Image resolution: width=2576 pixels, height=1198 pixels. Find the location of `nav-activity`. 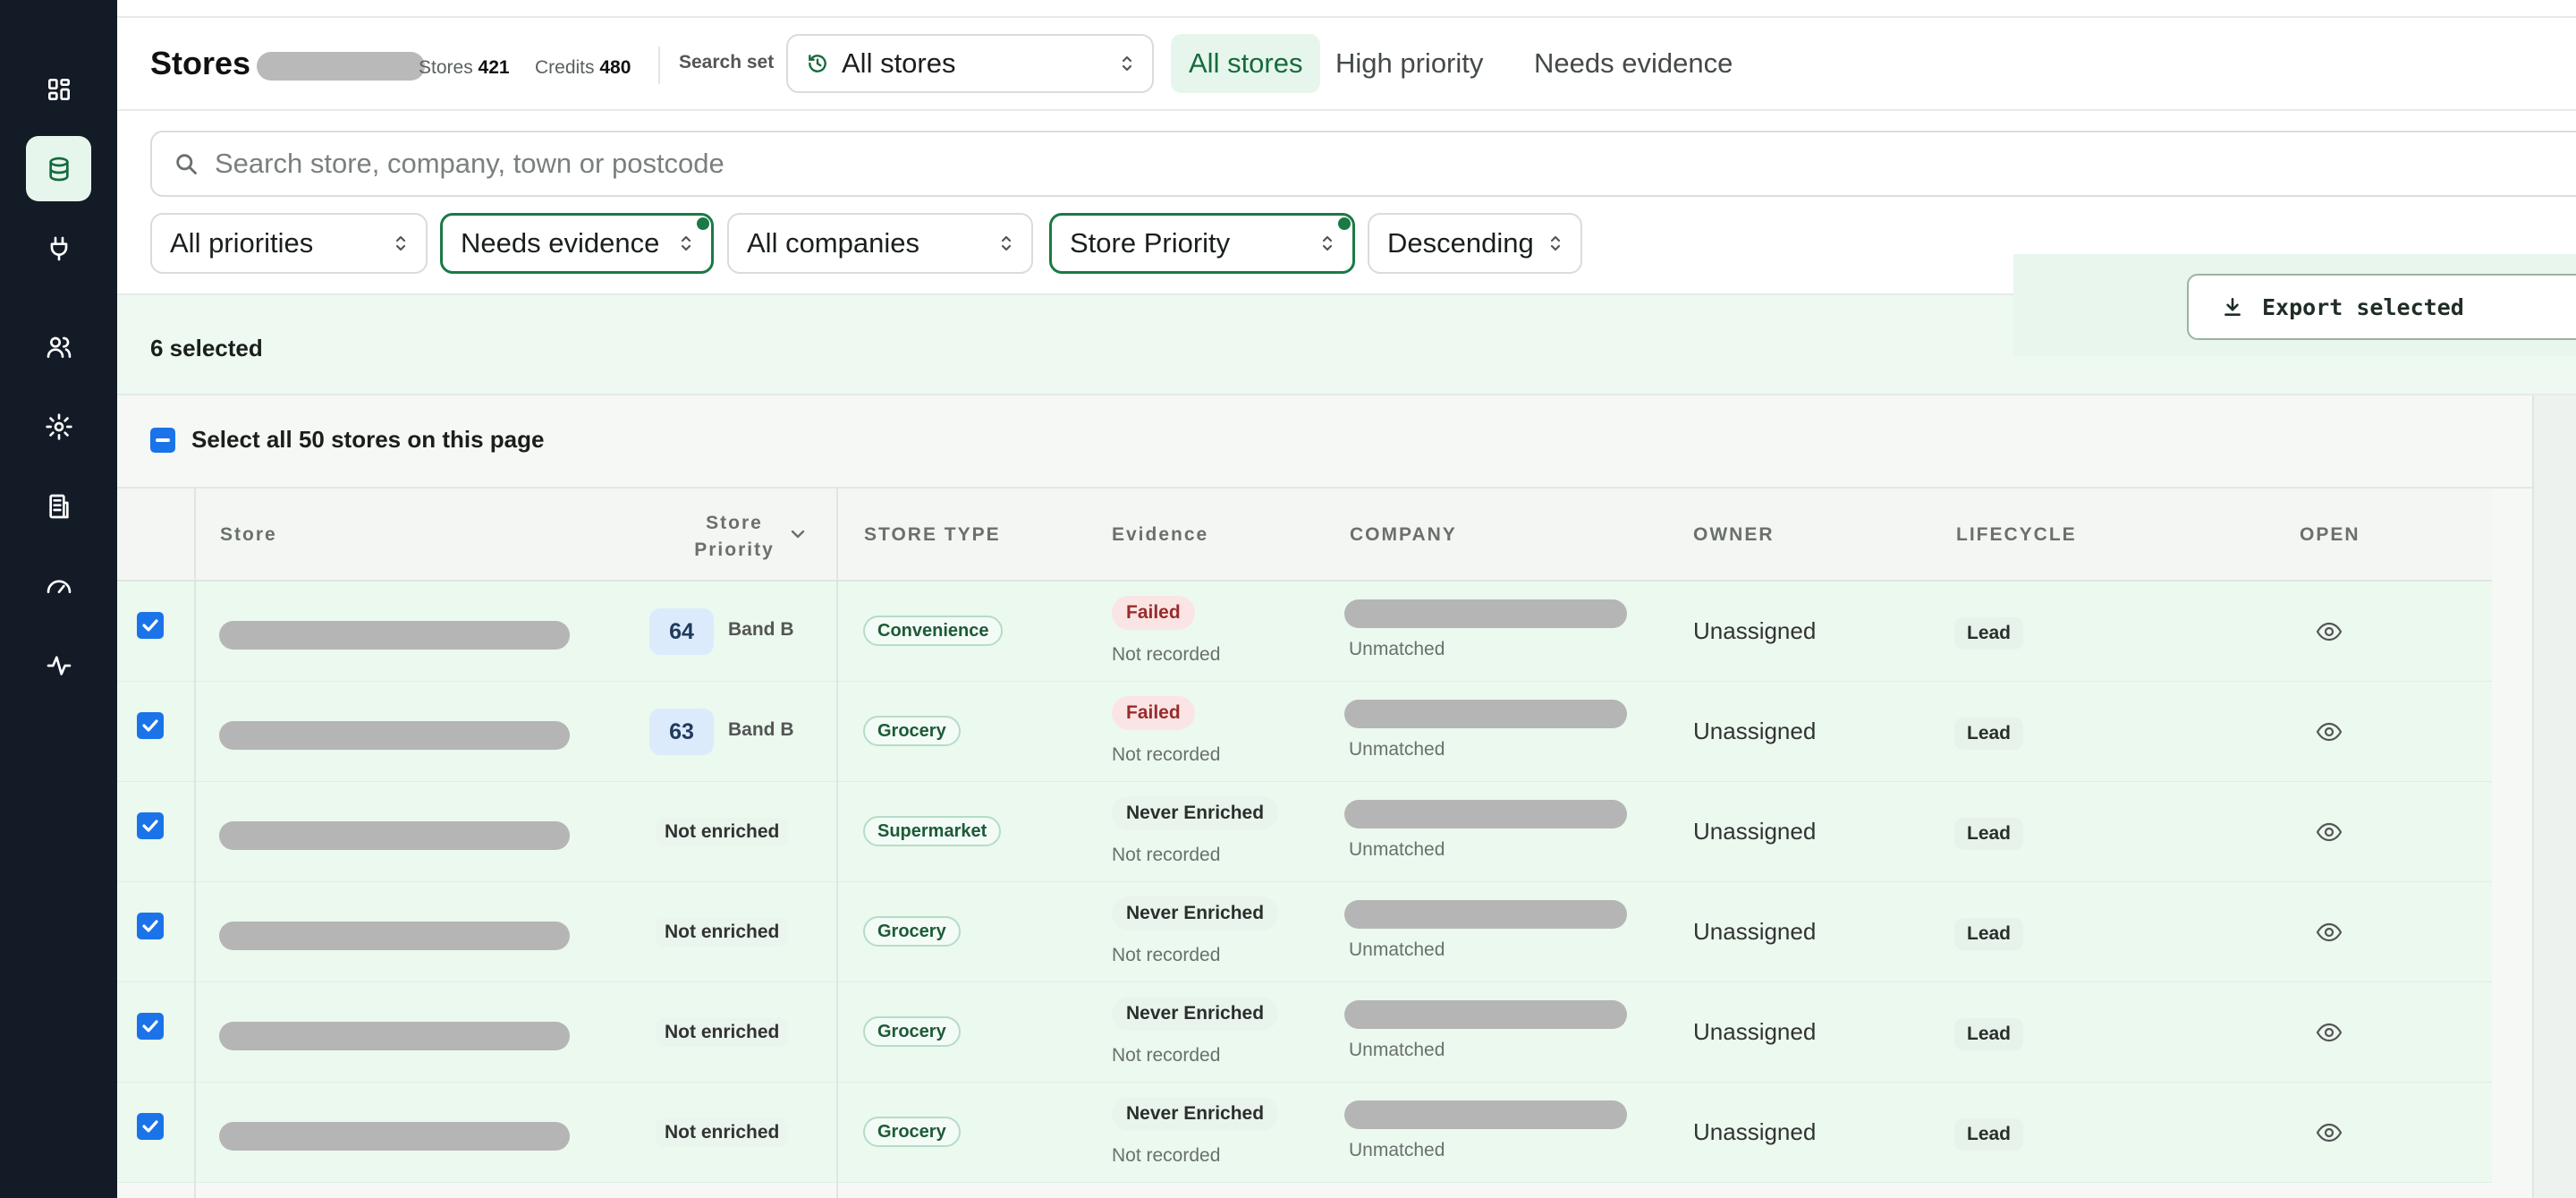

nav-activity is located at coordinates (58, 665).